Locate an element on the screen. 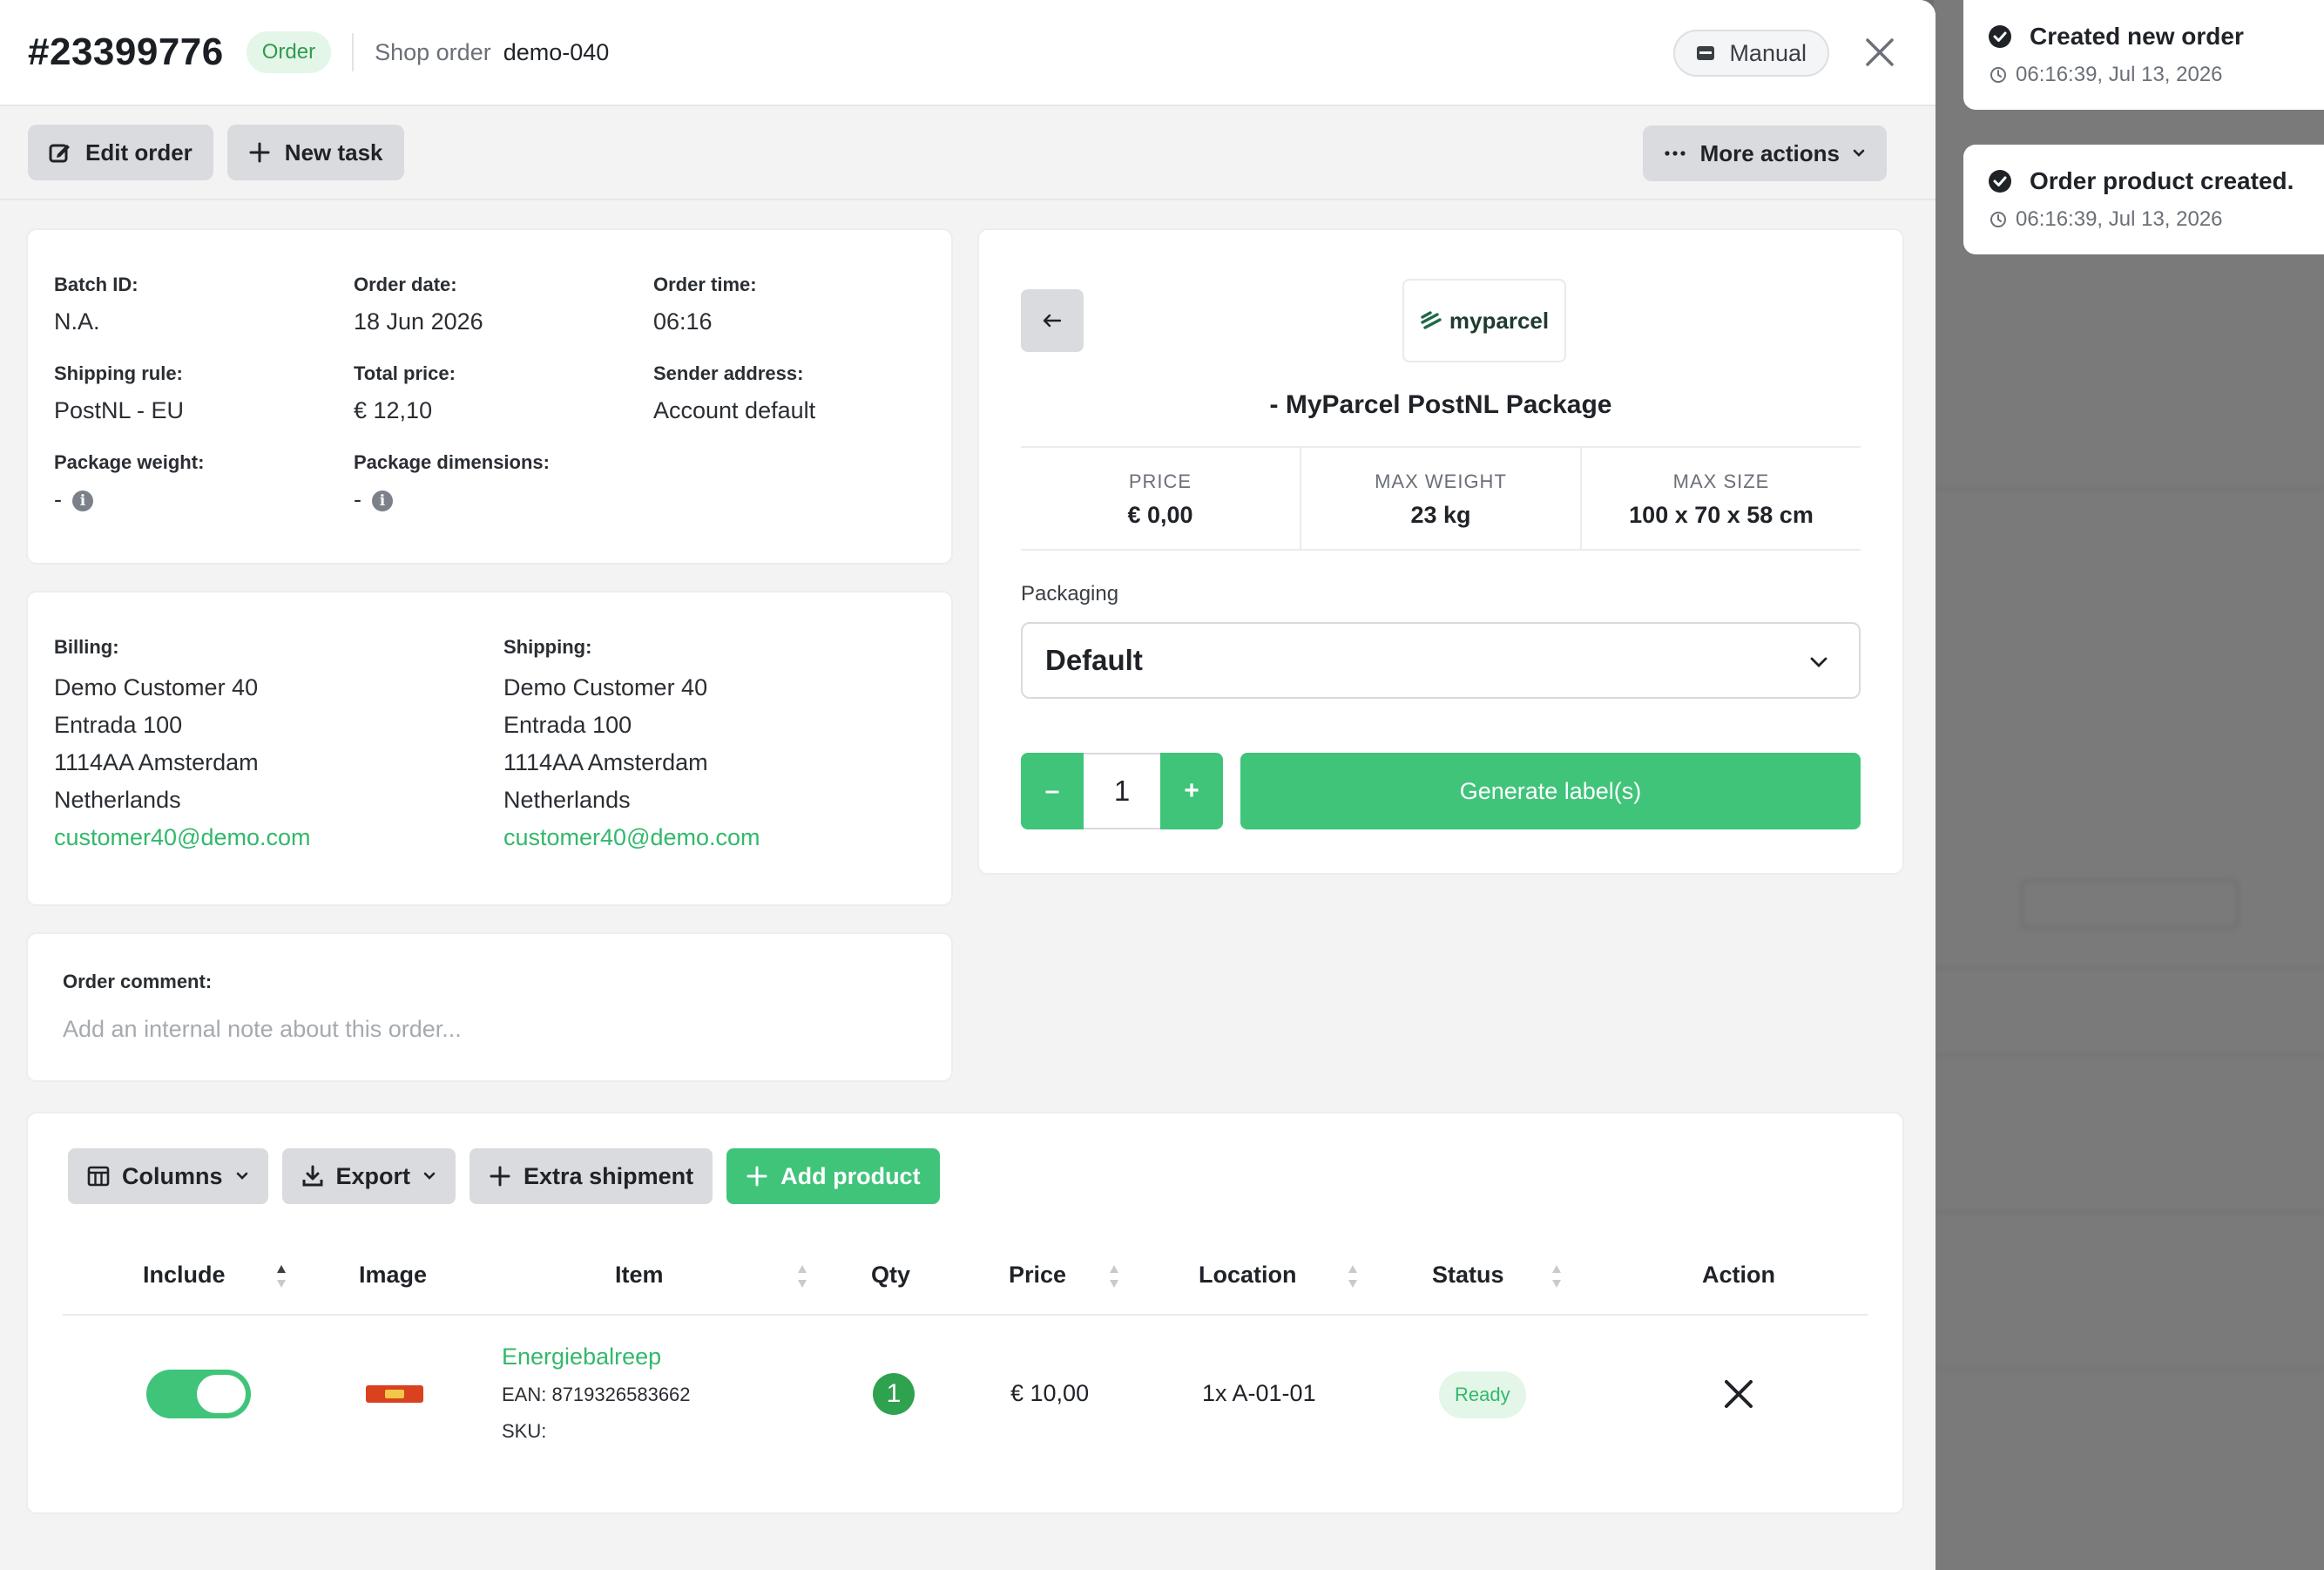 The height and width of the screenshot is (1570, 2324). package-weight-field: -i is located at coordinates (129, 499).